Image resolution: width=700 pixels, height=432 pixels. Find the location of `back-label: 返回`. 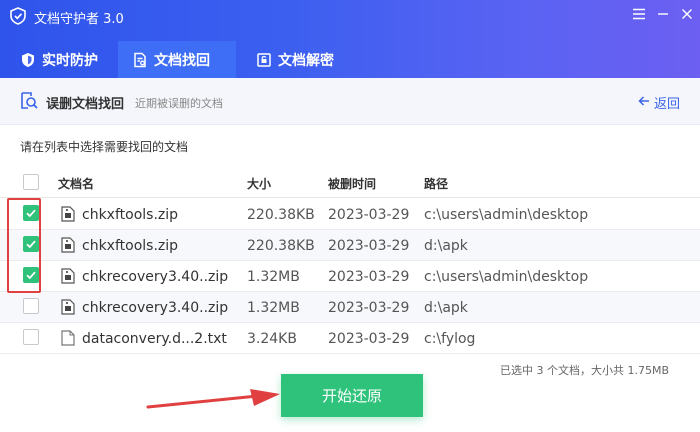

back-label: 返回 is located at coordinates (667, 104).